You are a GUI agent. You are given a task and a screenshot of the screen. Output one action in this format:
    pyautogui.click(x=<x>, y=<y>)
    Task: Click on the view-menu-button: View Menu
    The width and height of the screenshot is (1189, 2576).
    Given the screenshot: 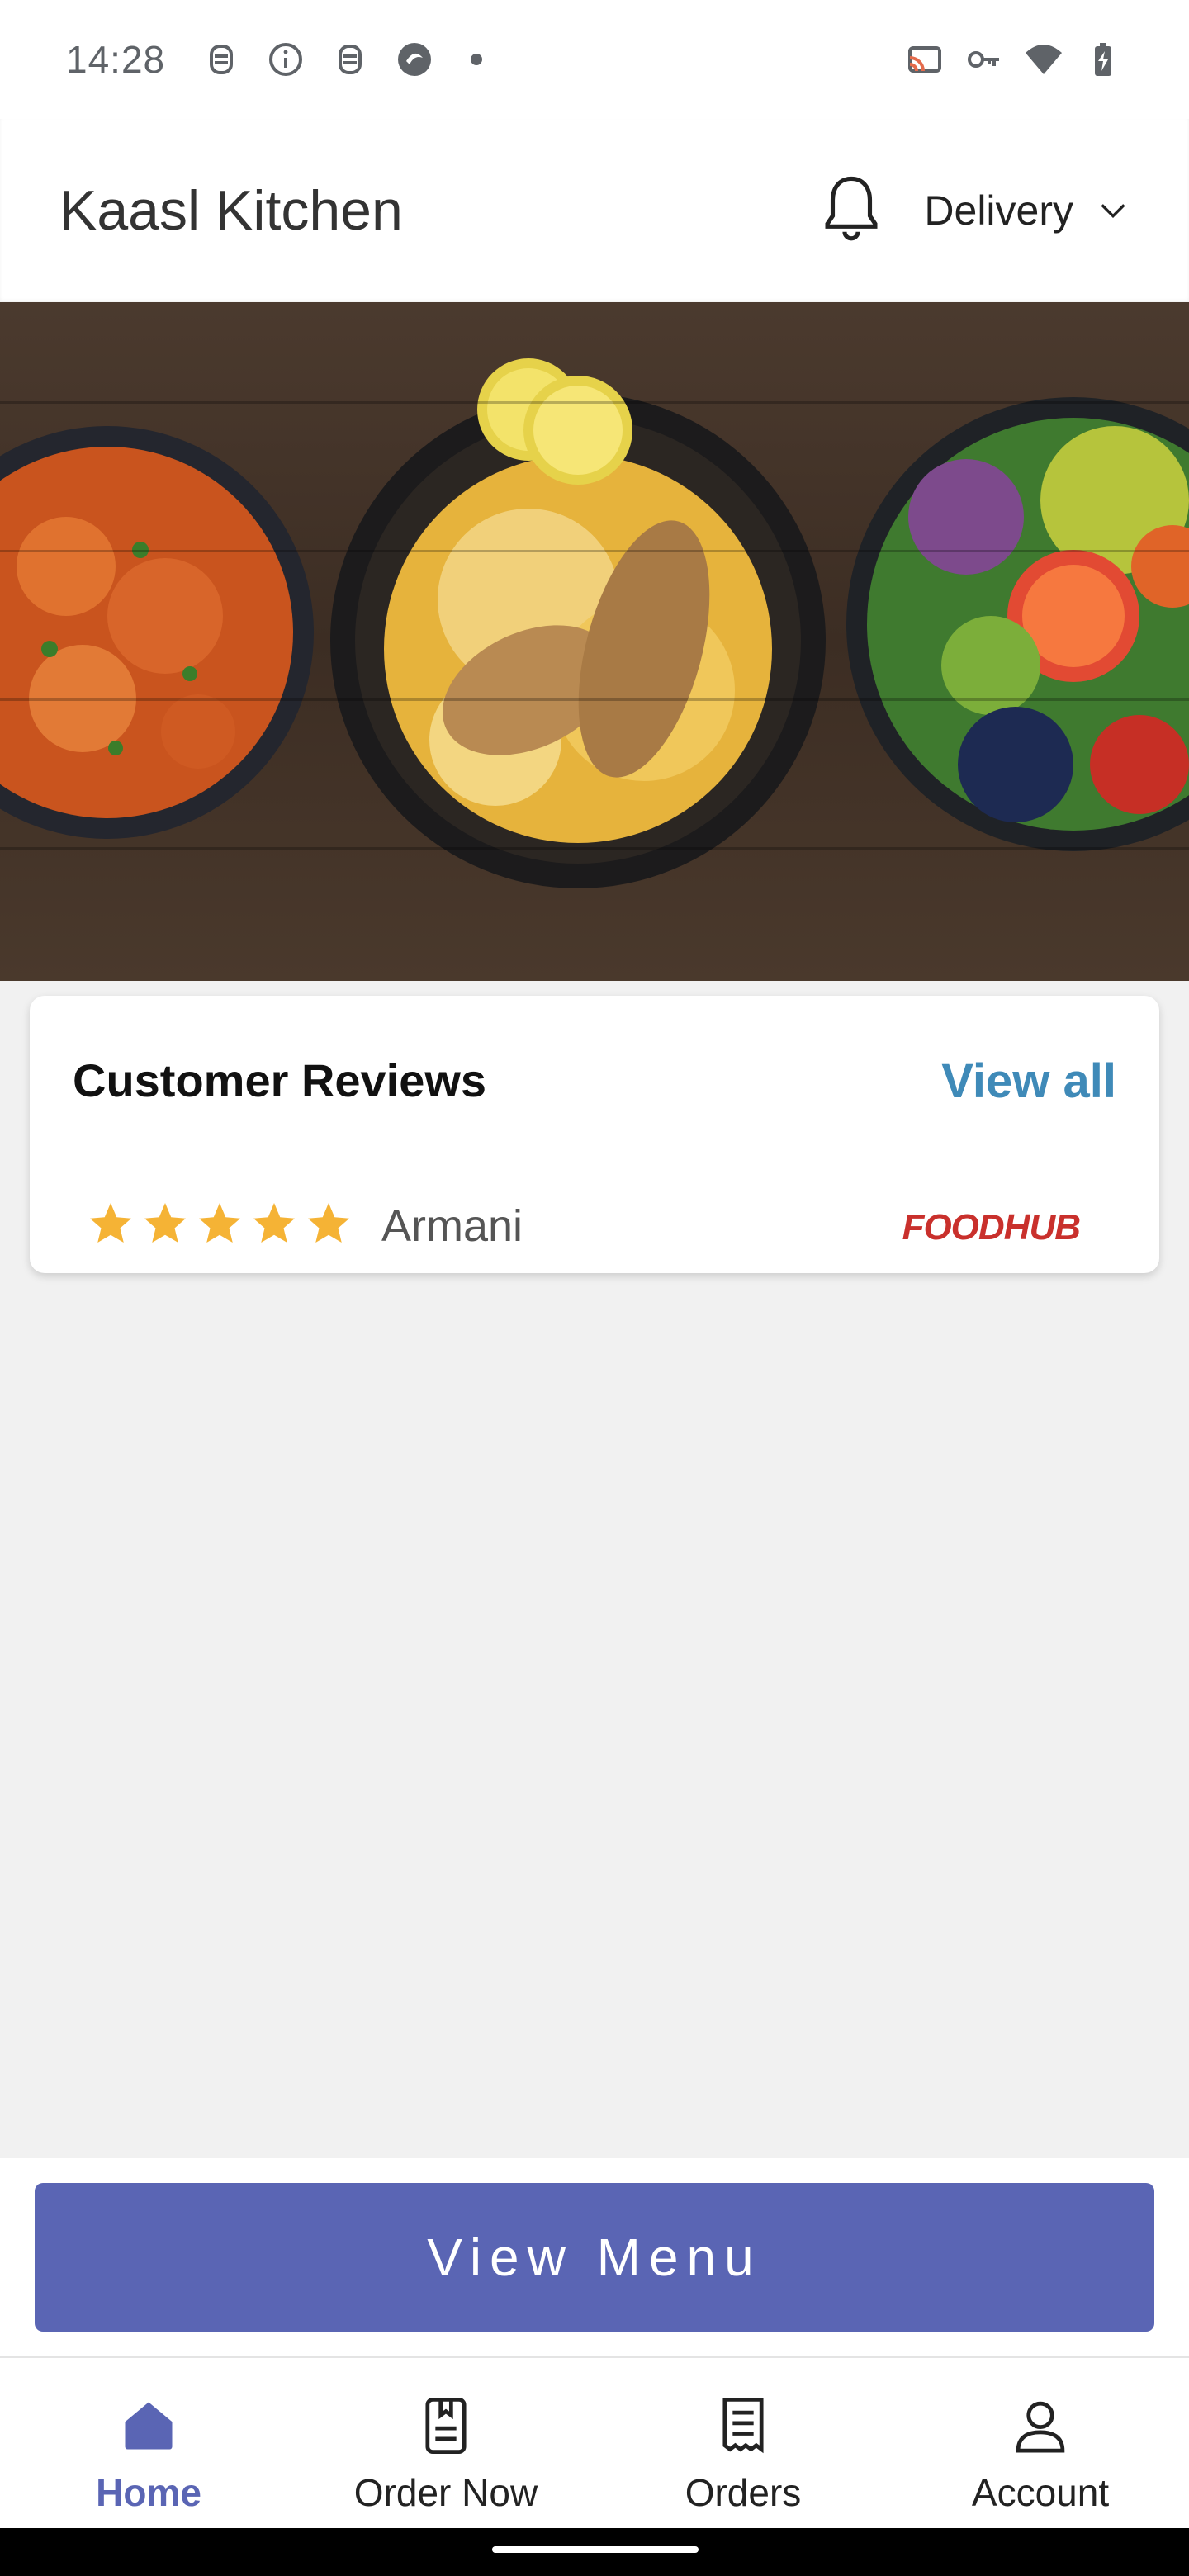 What is the action you would take?
    pyautogui.click(x=594, y=2257)
    